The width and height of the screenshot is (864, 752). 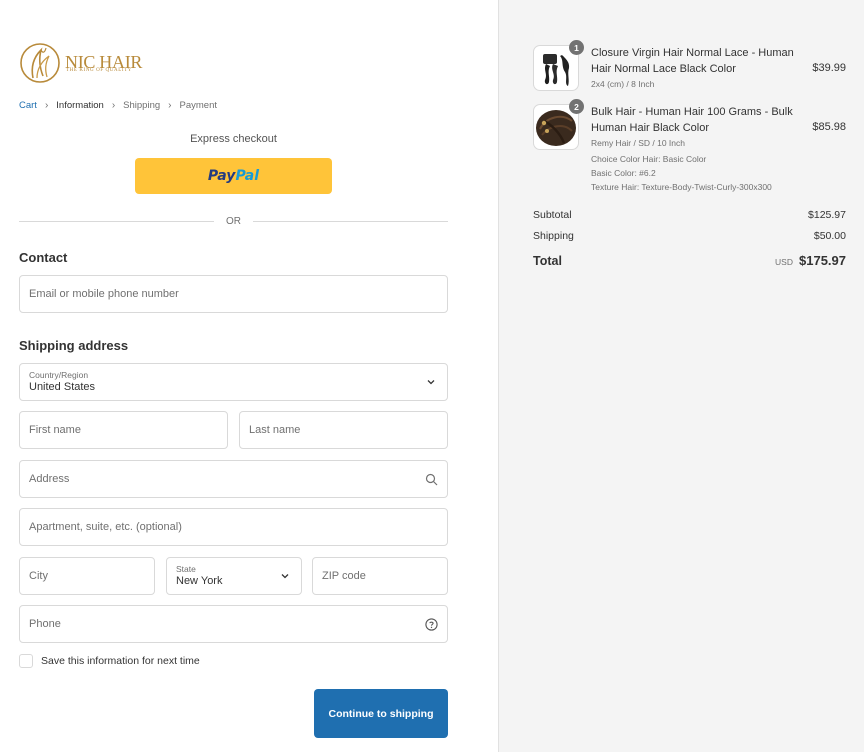 What do you see at coordinates (558, 124) in the screenshot?
I see `product-thumbnail: 2` at bounding box center [558, 124].